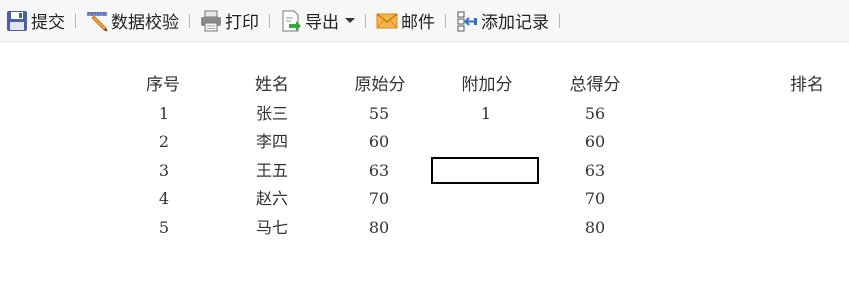 This screenshot has width=849, height=290. Describe the element at coordinates (379, 141) in the screenshot. I see `table-cell-raw-score: 60` at that location.